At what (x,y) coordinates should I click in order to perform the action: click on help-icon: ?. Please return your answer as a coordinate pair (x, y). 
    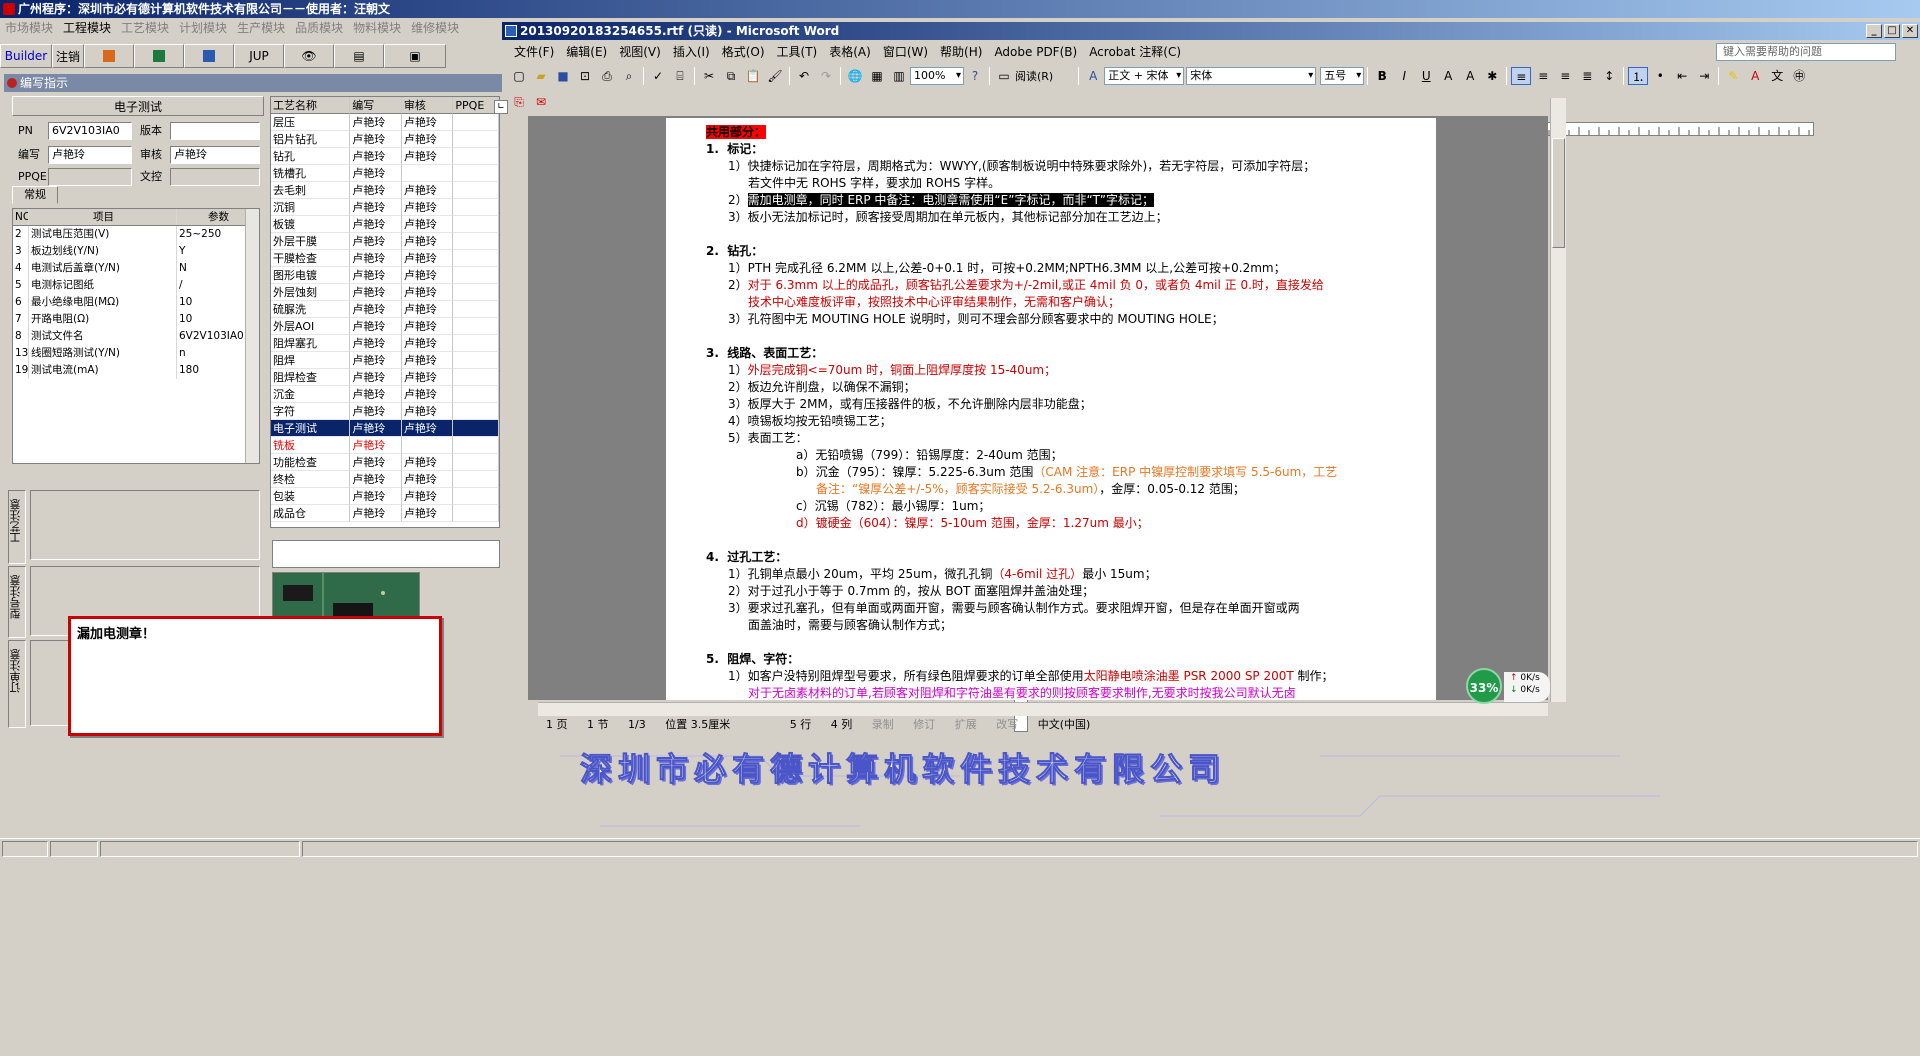
    Looking at the image, I should click on (975, 76).